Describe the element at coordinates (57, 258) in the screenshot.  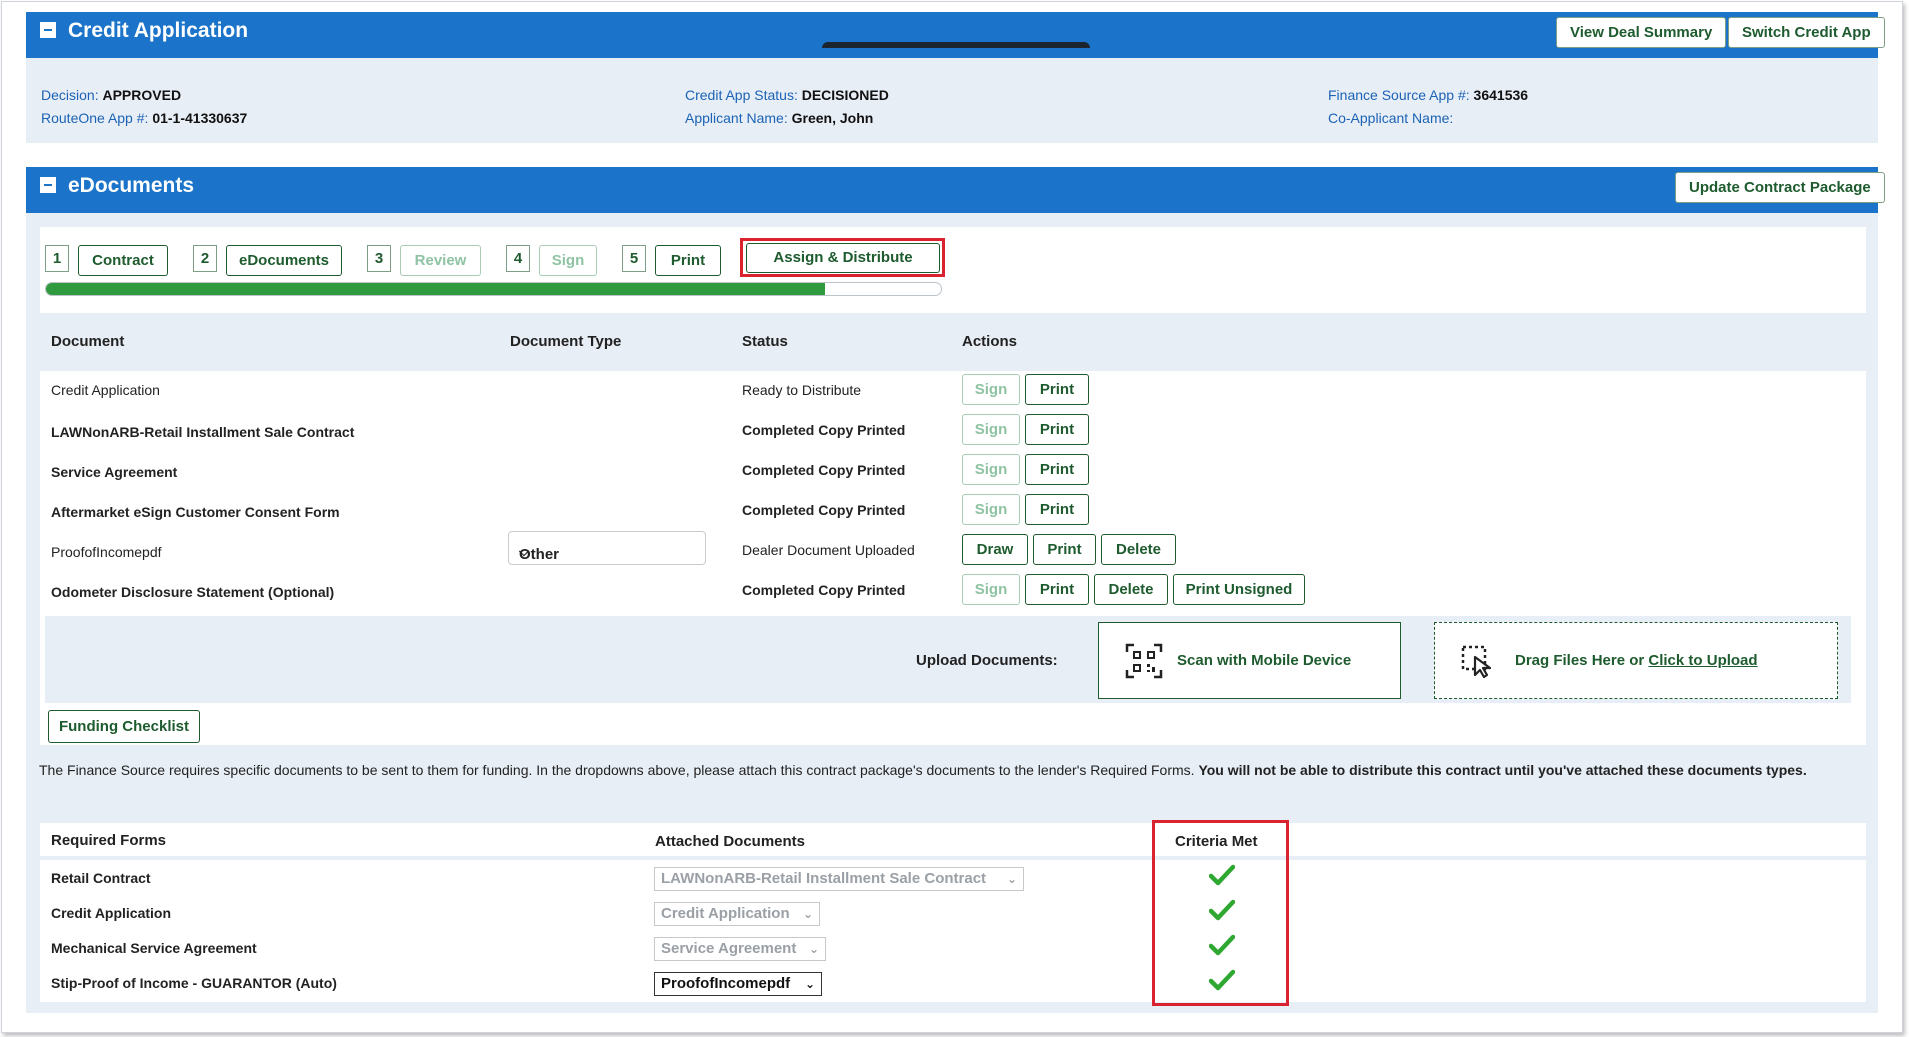
I see `step-1-number: 1` at that location.